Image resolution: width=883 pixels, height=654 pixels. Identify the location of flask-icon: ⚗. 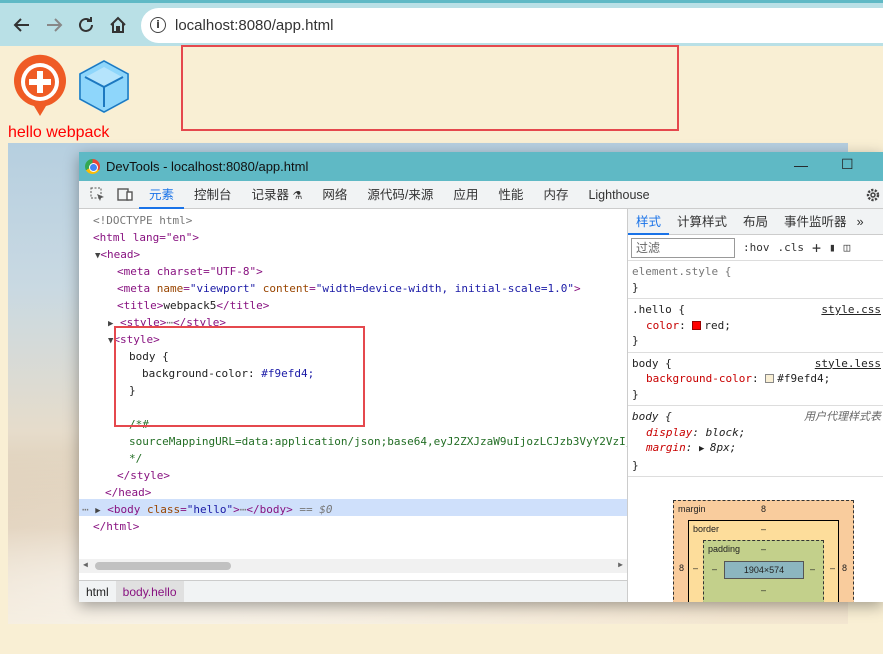
(297, 195).